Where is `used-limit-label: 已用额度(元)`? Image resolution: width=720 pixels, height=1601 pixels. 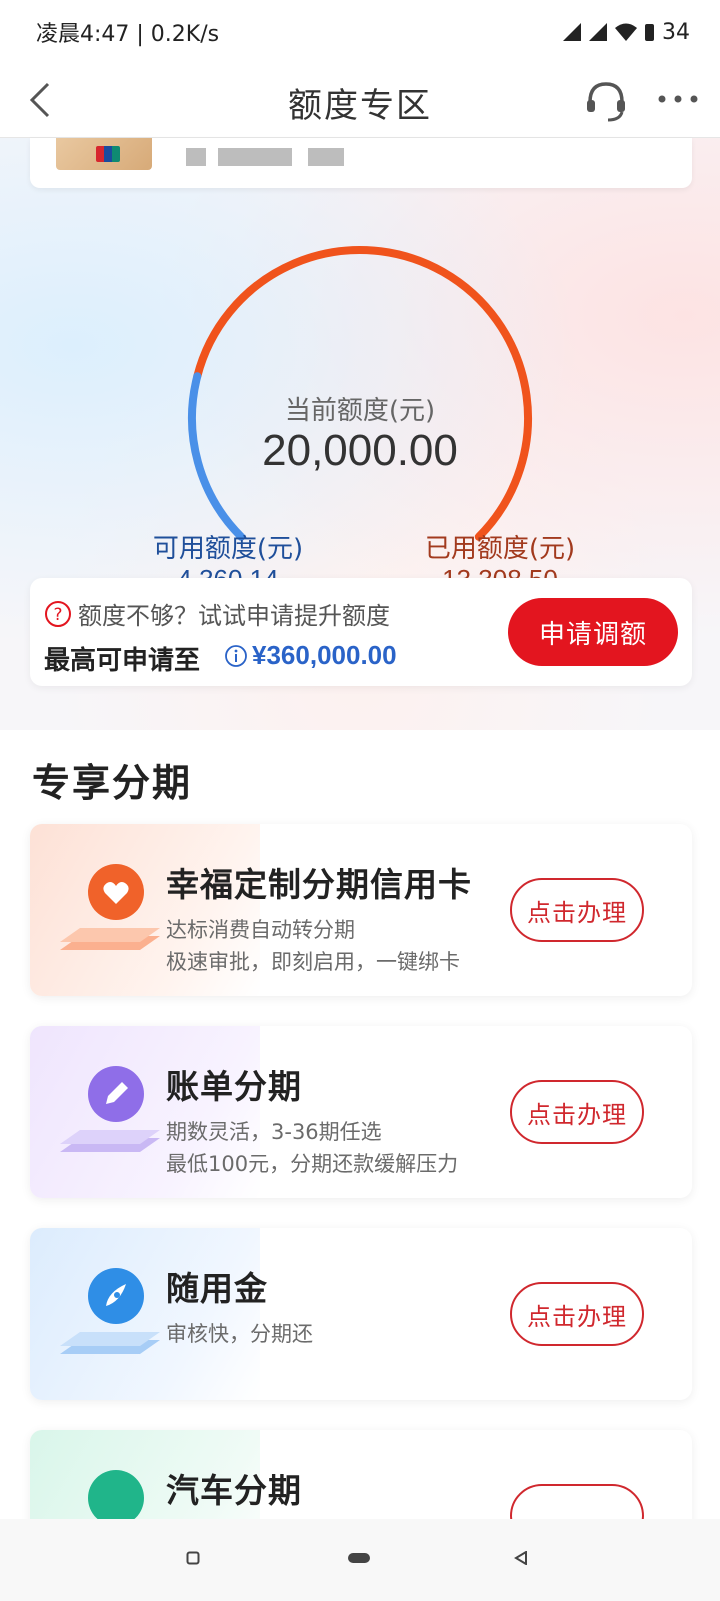 used-limit-label: 已用额度(元) is located at coordinates (500, 549).